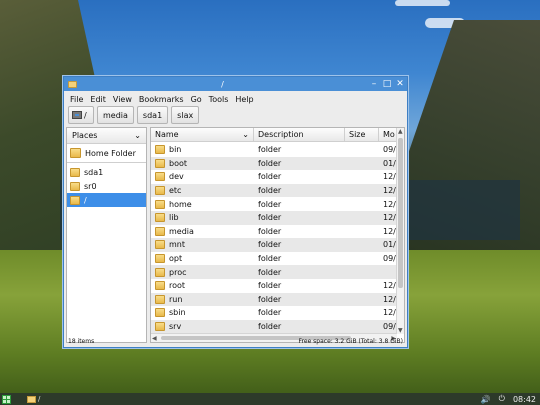  What do you see at coordinates (137, 135) in the screenshot?
I see `chevron-down-icon: ⌄` at bounding box center [137, 135].